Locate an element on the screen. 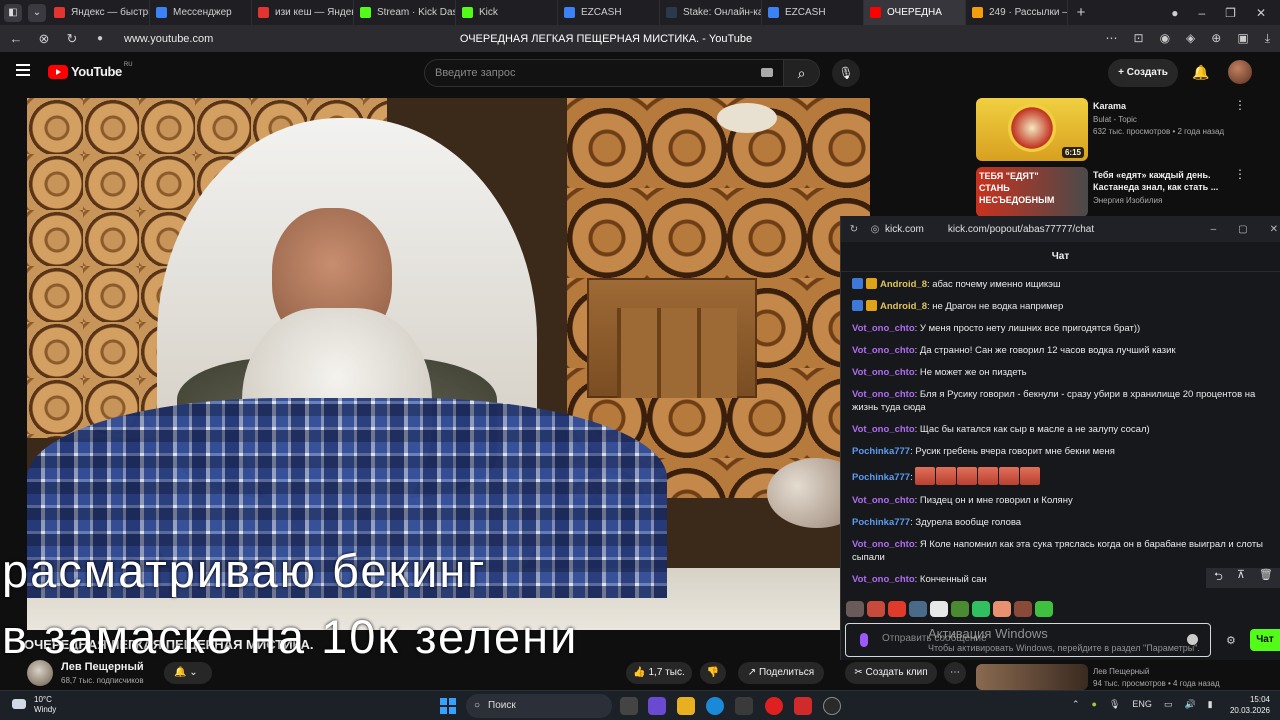 This screenshot has width=1280, height=720. task-view-icon is located at coordinates (629, 706).